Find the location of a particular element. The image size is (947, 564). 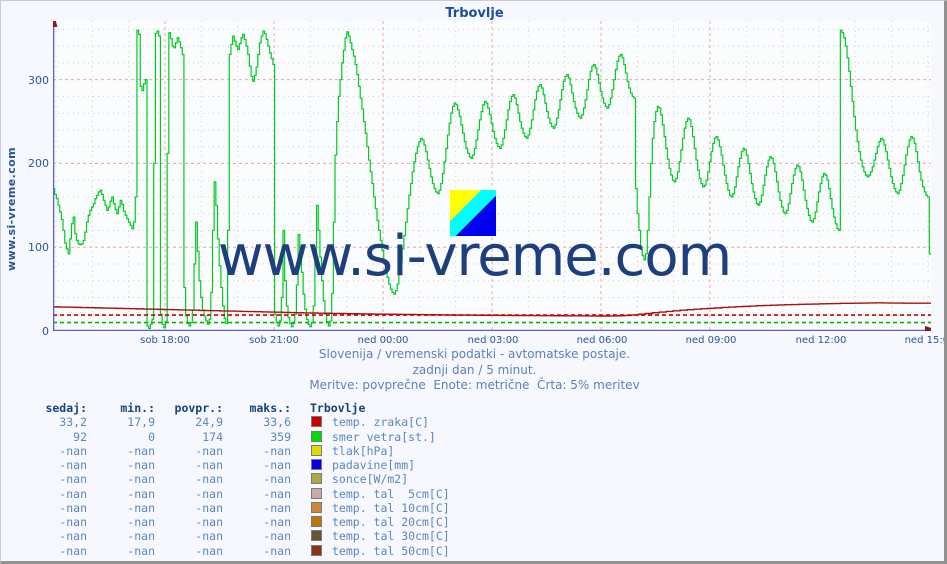

legend-header-min: min.: is located at coordinates (137, 408).